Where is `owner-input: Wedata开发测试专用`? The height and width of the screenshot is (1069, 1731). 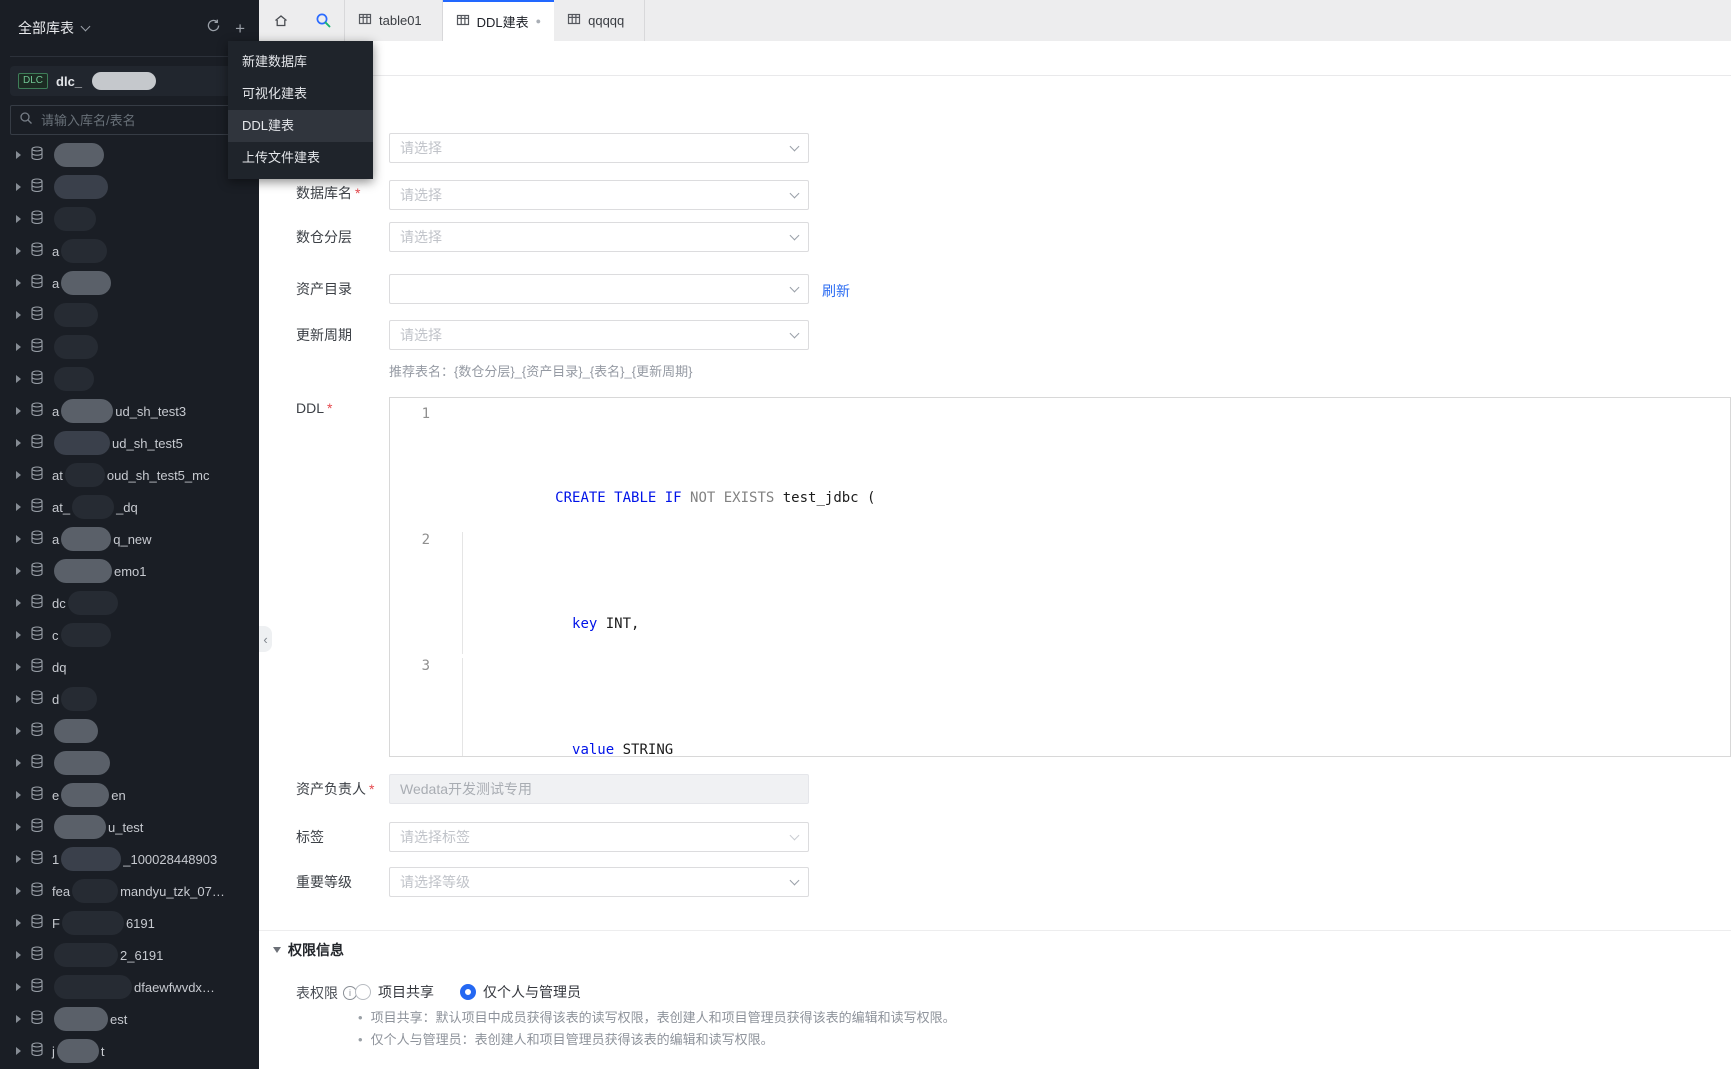
owner-input: Wedata开发测试专用 is located at coordinates (599, 789).